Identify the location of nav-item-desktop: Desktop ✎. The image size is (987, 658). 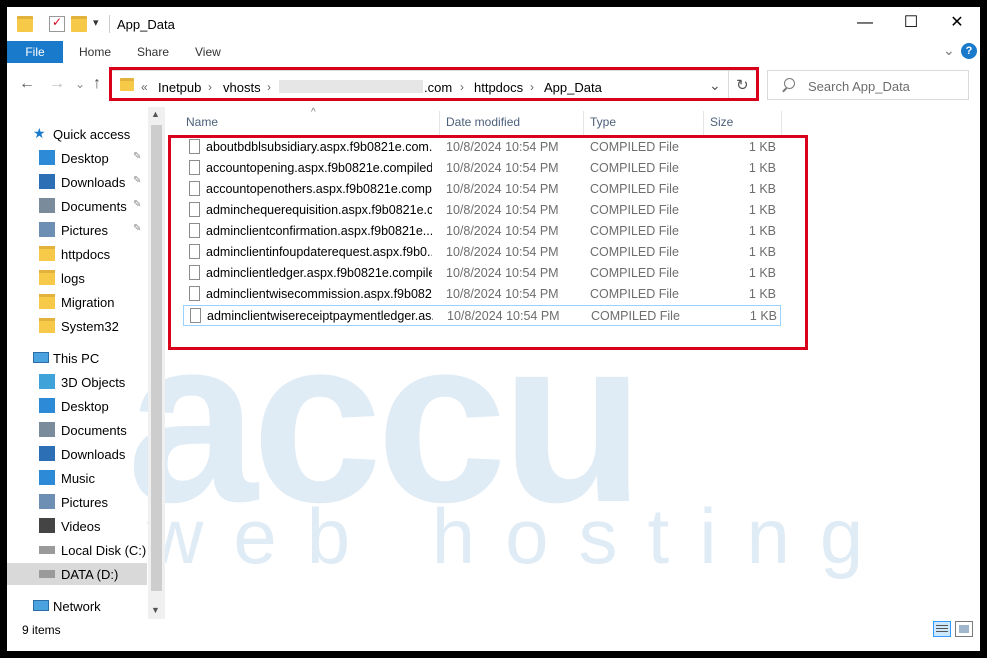
(77, 158).